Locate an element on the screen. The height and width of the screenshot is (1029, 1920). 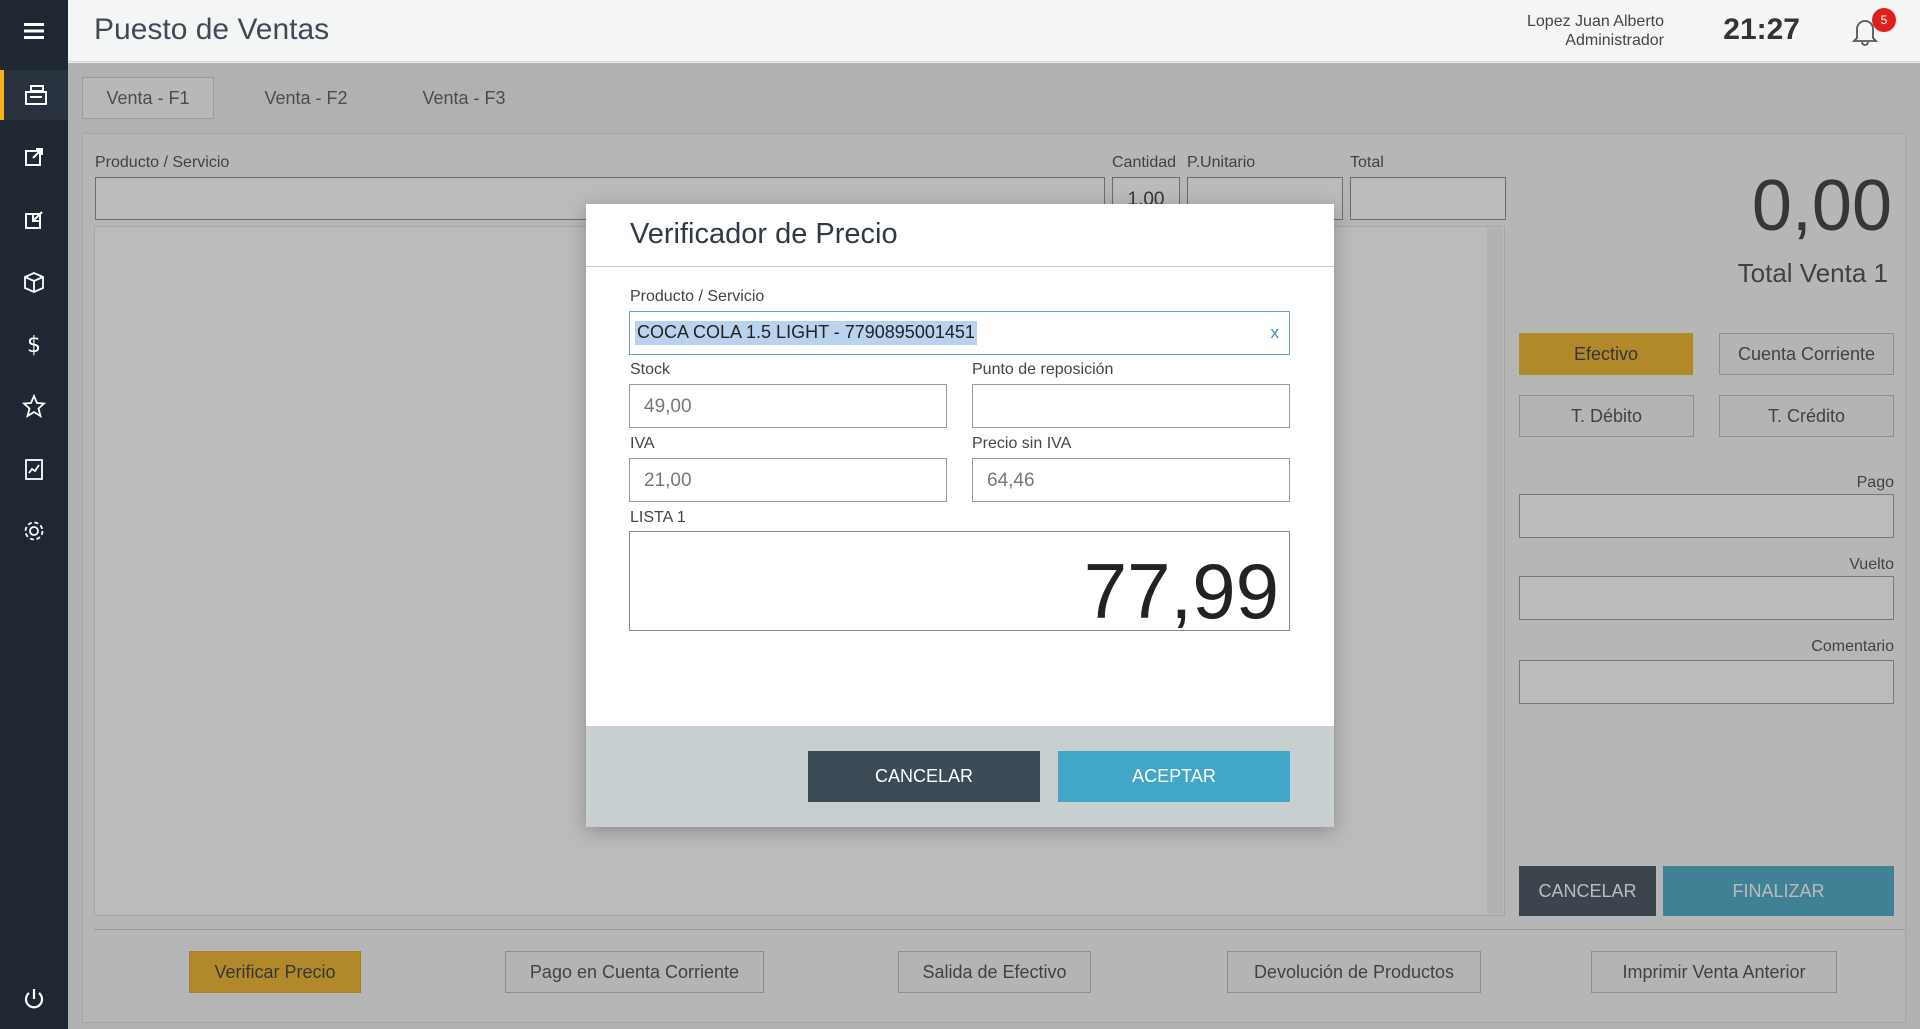
hamburger-menu-button is located at coordinates (34, 31).